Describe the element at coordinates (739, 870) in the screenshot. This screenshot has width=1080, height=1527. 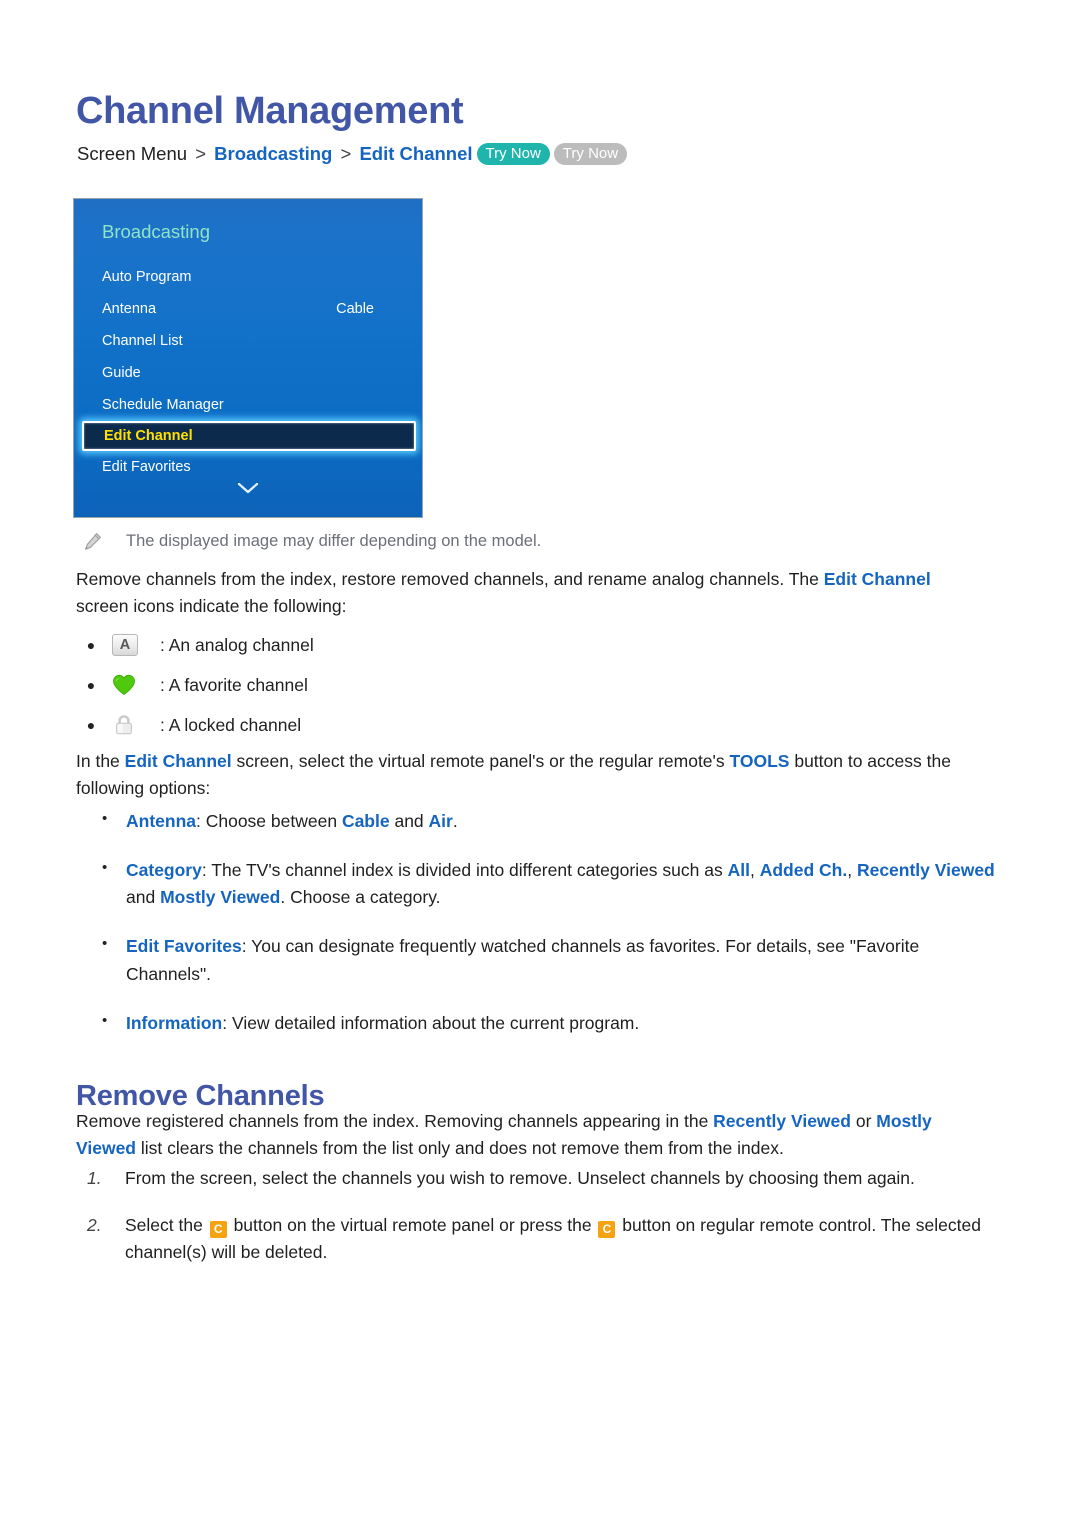
I see `inline-link: All` at that location.